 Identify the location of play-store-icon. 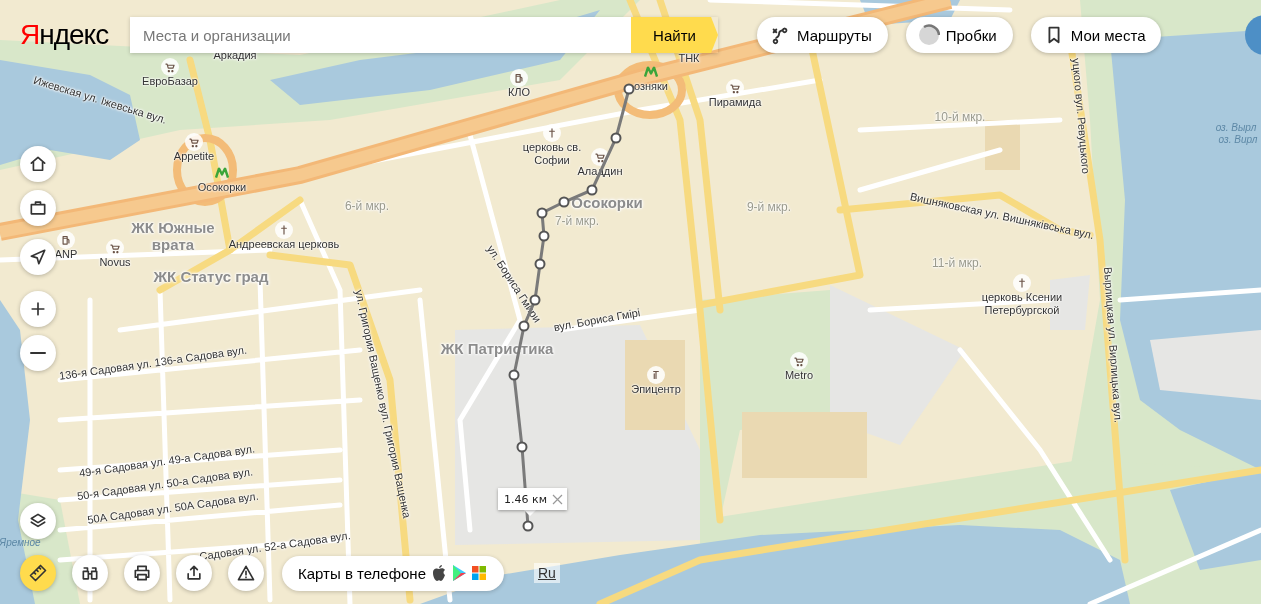
(459, 573).